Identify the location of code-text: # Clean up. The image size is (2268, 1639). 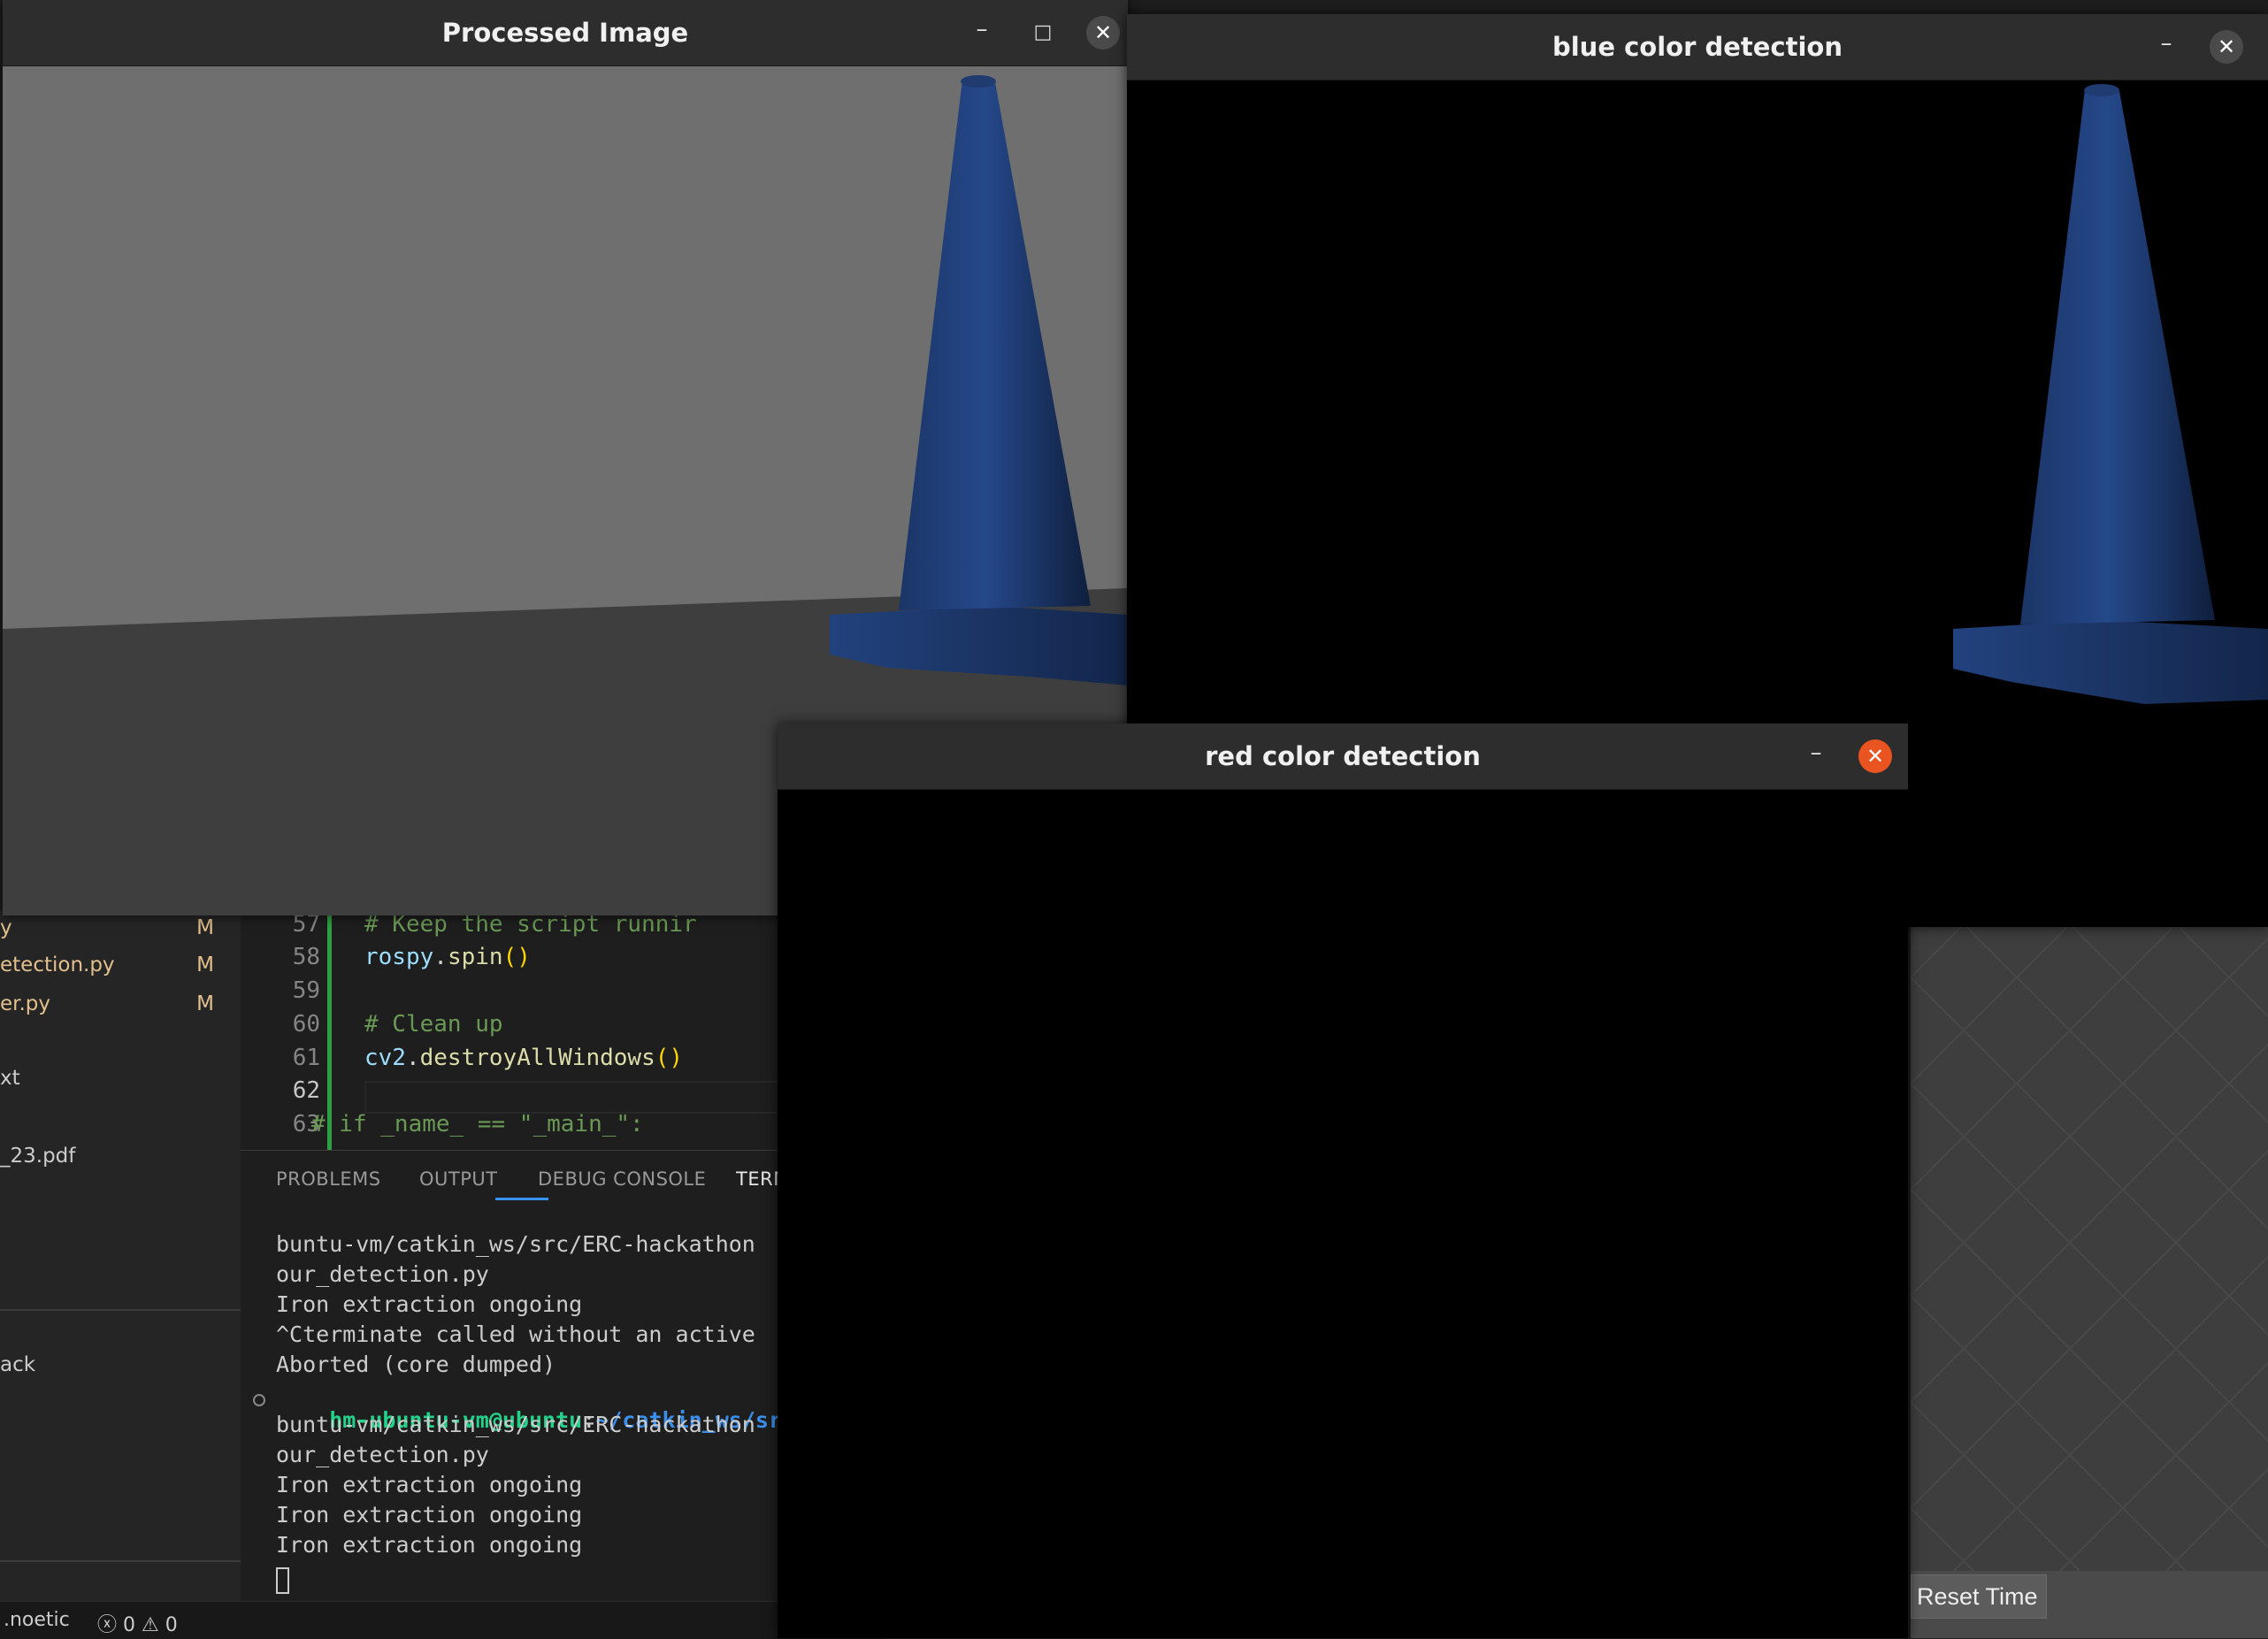
(433, 1024).